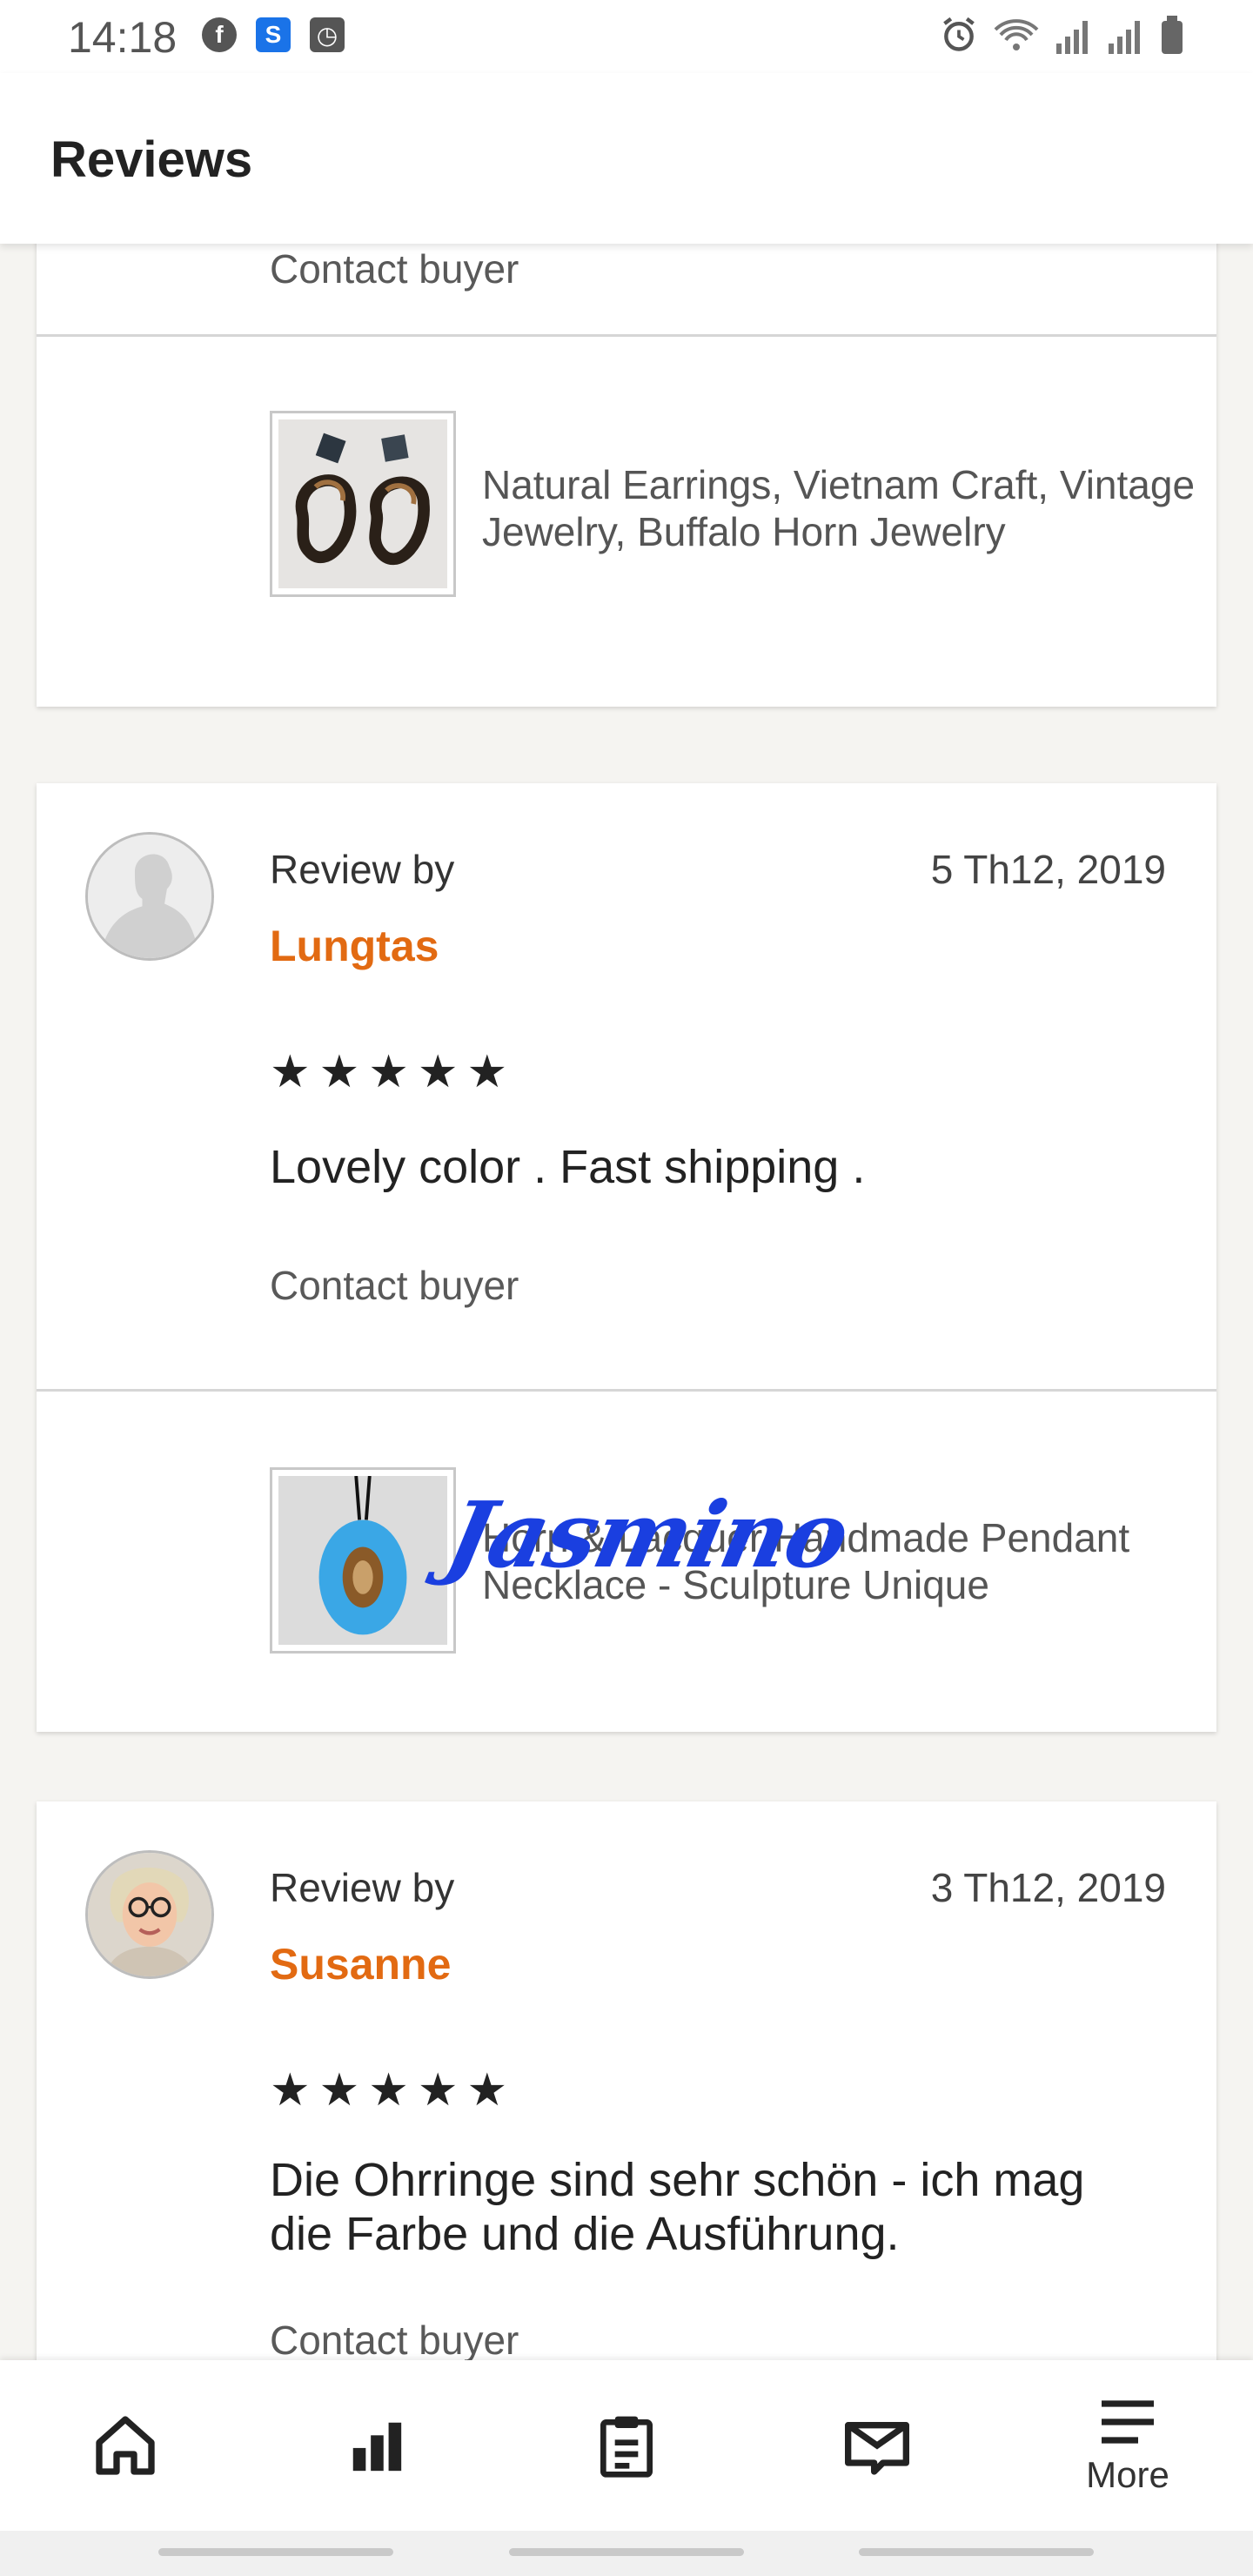  I want to click on user-photo-avatar, so click(149, 1914).